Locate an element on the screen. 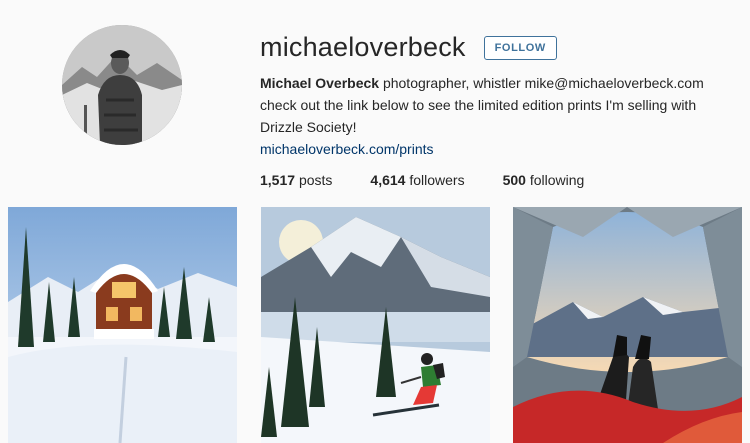 The height and width of the screenshot is (443, 750). followers-count: 4,614 is located at coordinates (388, 180).